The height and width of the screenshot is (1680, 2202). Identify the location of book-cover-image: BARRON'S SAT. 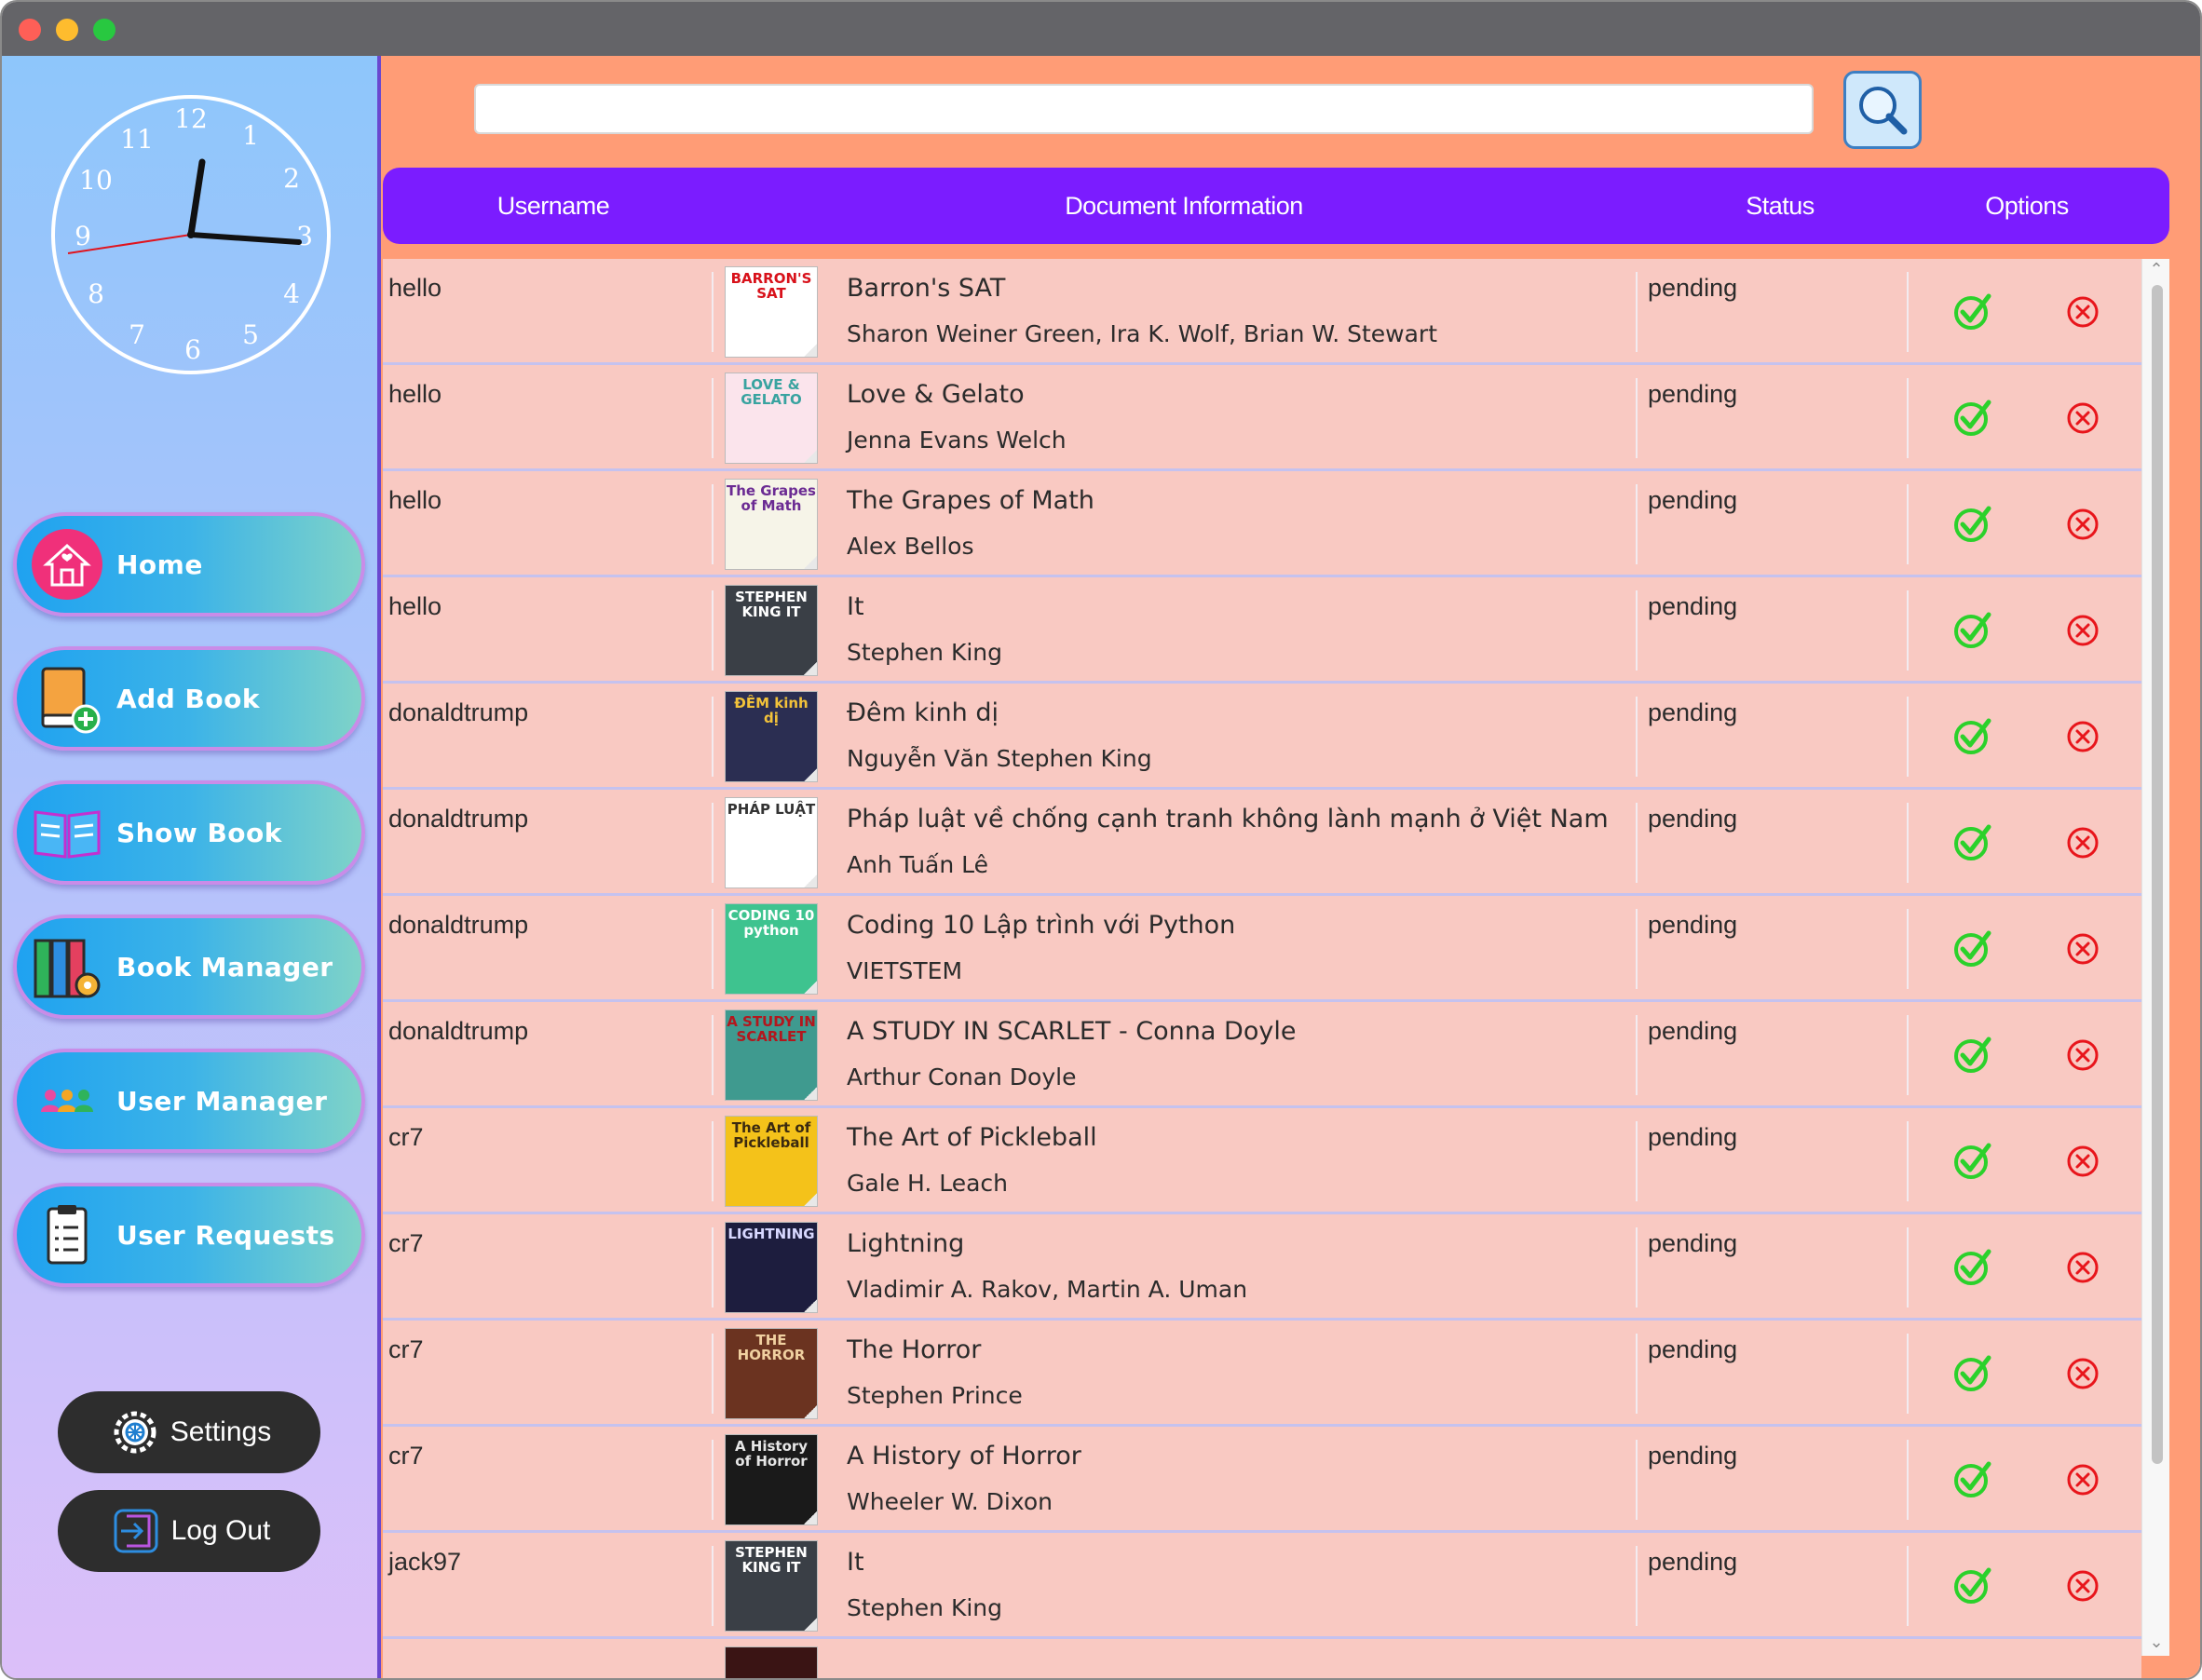
(771, 312).